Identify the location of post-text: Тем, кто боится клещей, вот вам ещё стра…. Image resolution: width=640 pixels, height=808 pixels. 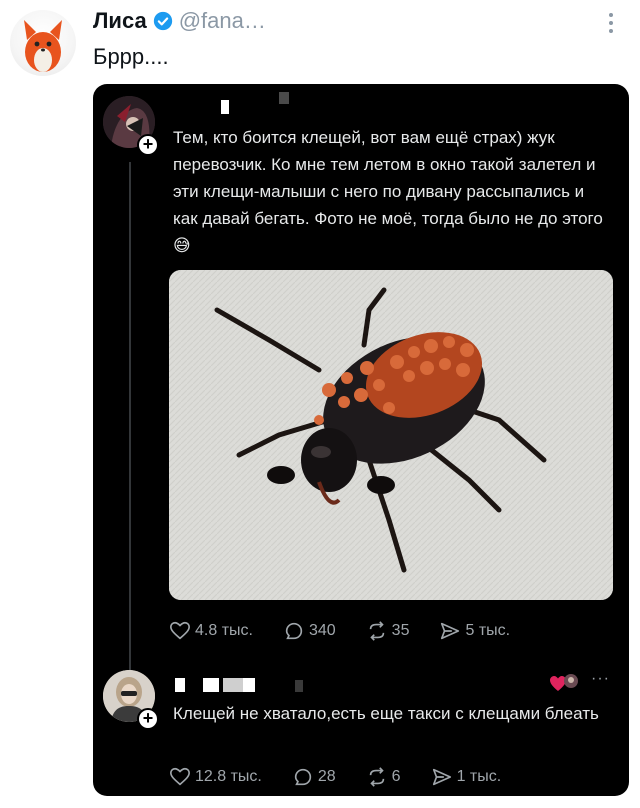
(388, 191).